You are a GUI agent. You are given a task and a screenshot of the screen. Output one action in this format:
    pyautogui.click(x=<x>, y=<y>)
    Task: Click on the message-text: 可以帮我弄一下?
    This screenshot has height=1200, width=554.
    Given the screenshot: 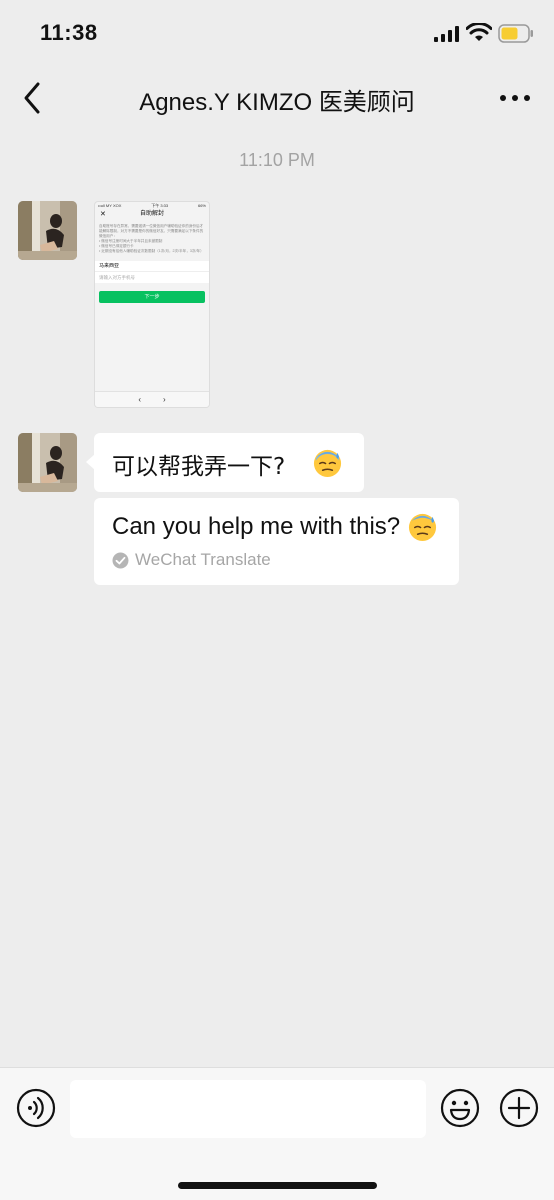 What is the action you would take?
    pyautogui.click(x=199, y=467)
    